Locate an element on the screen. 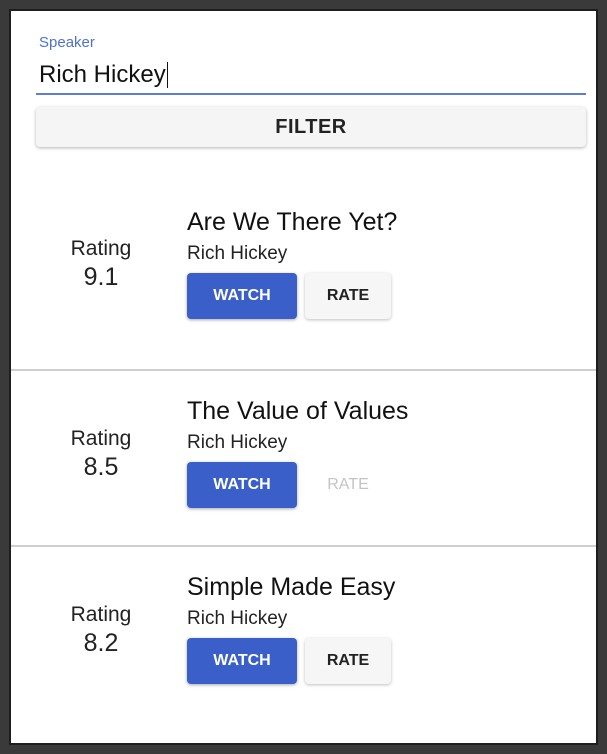 The width and height of the screenshot is (607, 754). speaker-field-label: Speaker is located at coordinates (67, 42).